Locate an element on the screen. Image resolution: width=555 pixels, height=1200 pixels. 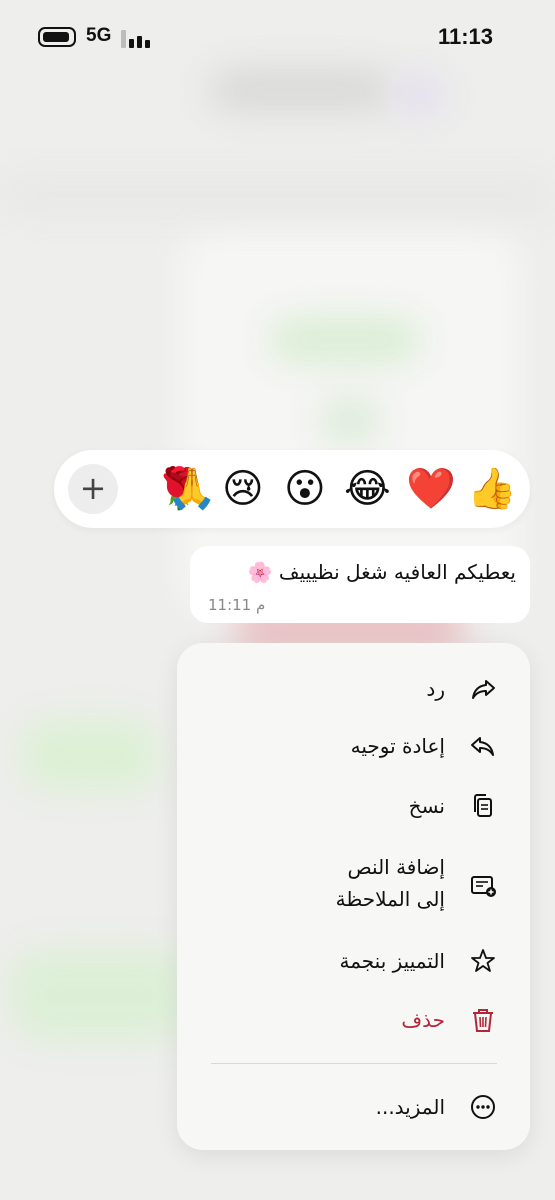
message-text: يعطيكم العافيه شغل نظيييف 🌸 is located at coordinates (381, 572).